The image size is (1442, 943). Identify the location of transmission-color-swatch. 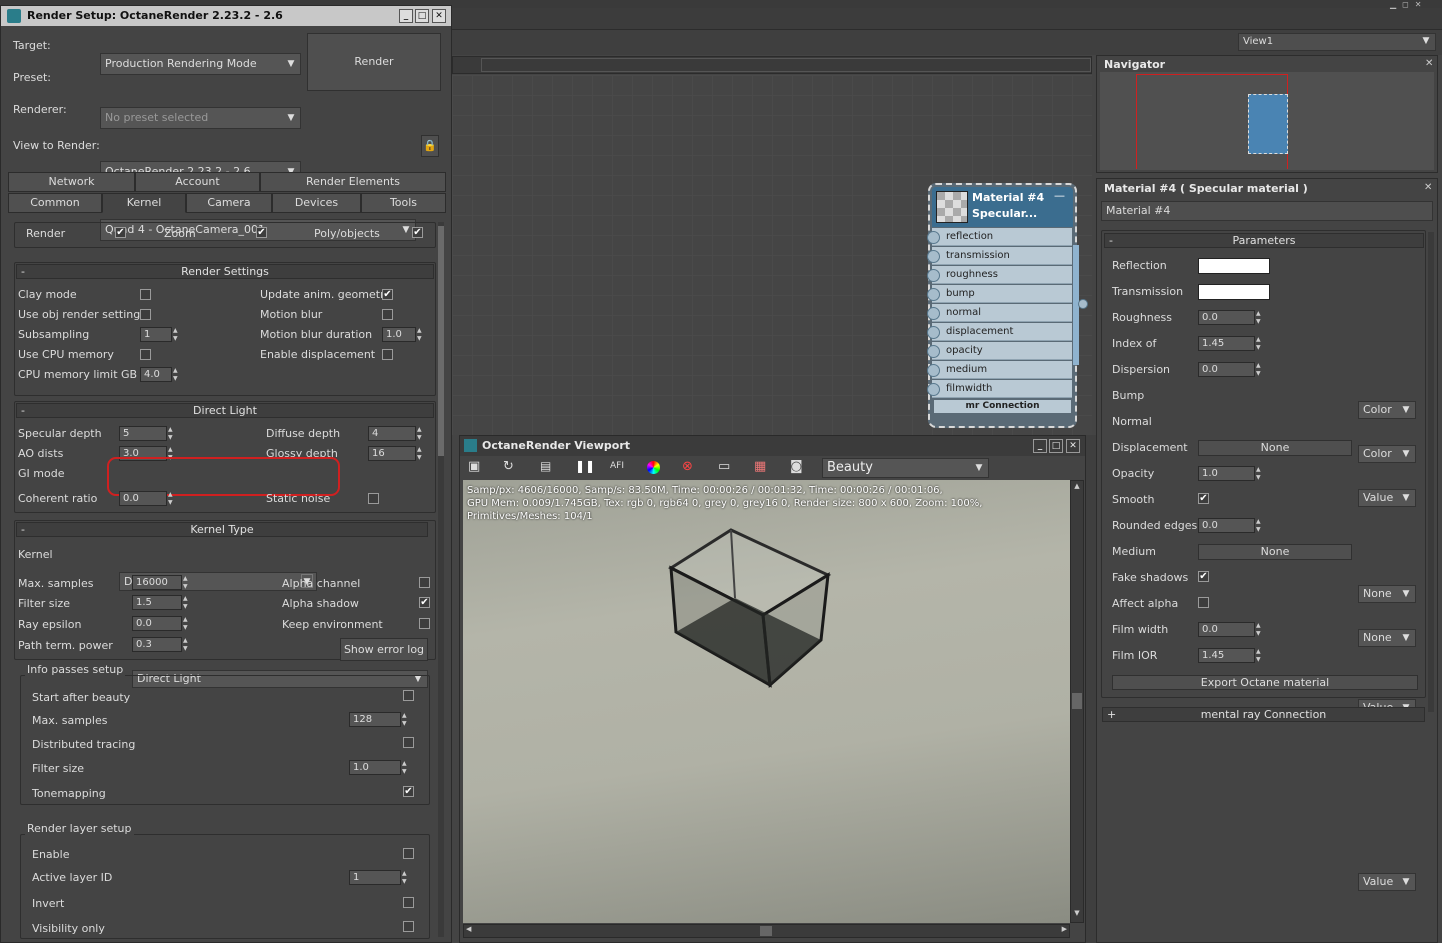
(1234, 292).